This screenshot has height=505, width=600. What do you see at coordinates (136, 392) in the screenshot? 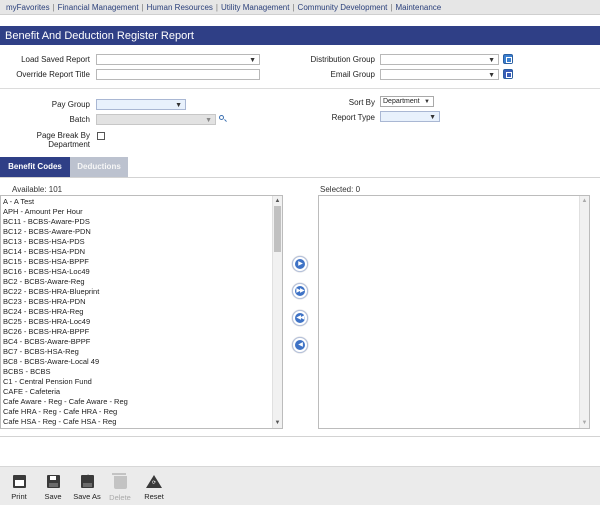
I see `list-item: CAFE - Cafeteria` at bounding box center [136, 392].